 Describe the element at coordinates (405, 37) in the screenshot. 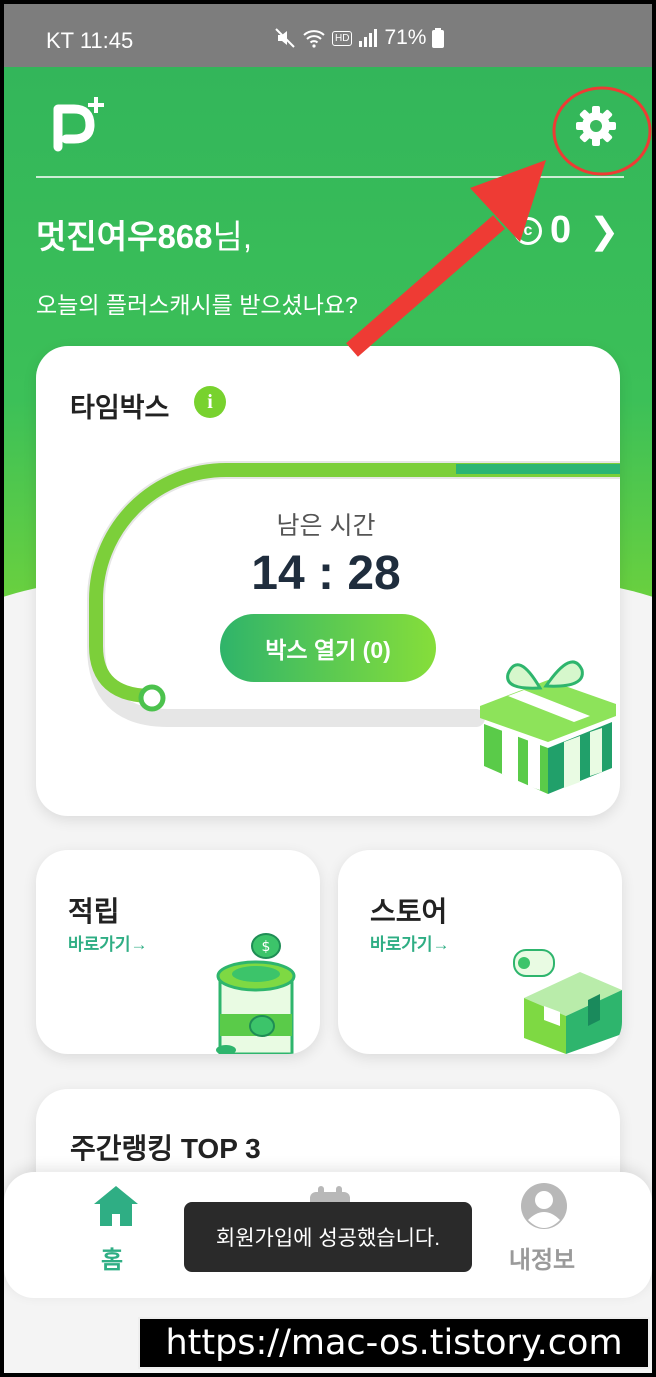

I see `battery-percent: 71%` at that location.